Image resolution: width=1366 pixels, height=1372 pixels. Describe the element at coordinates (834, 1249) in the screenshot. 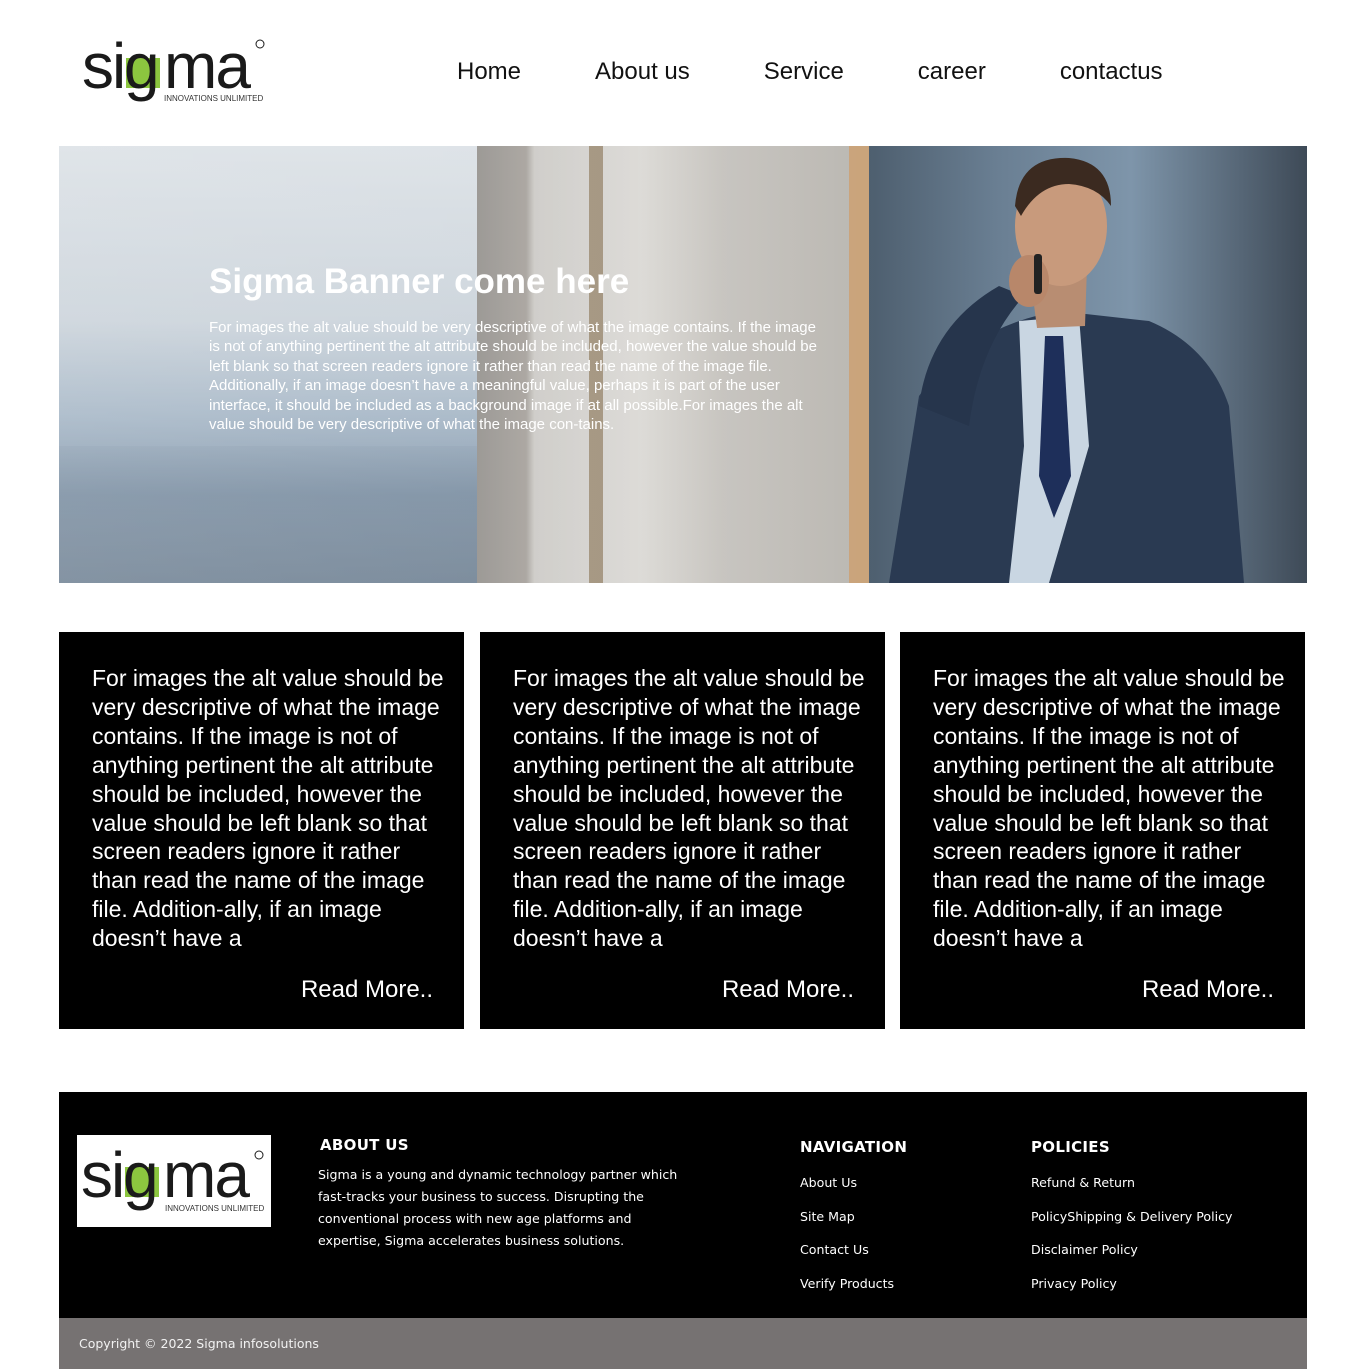

I see `footer-link-contact-us: Contact Us` at that location.